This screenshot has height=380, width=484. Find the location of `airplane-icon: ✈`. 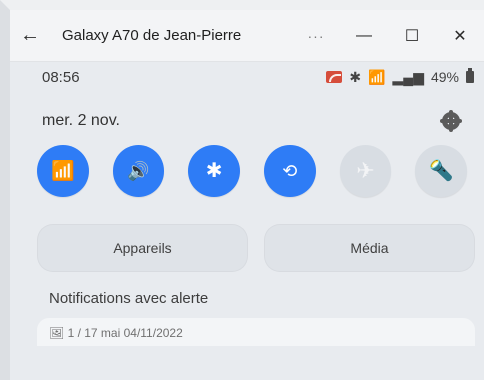

airplane-icon: ✈ is located at coordinates (365, 170).